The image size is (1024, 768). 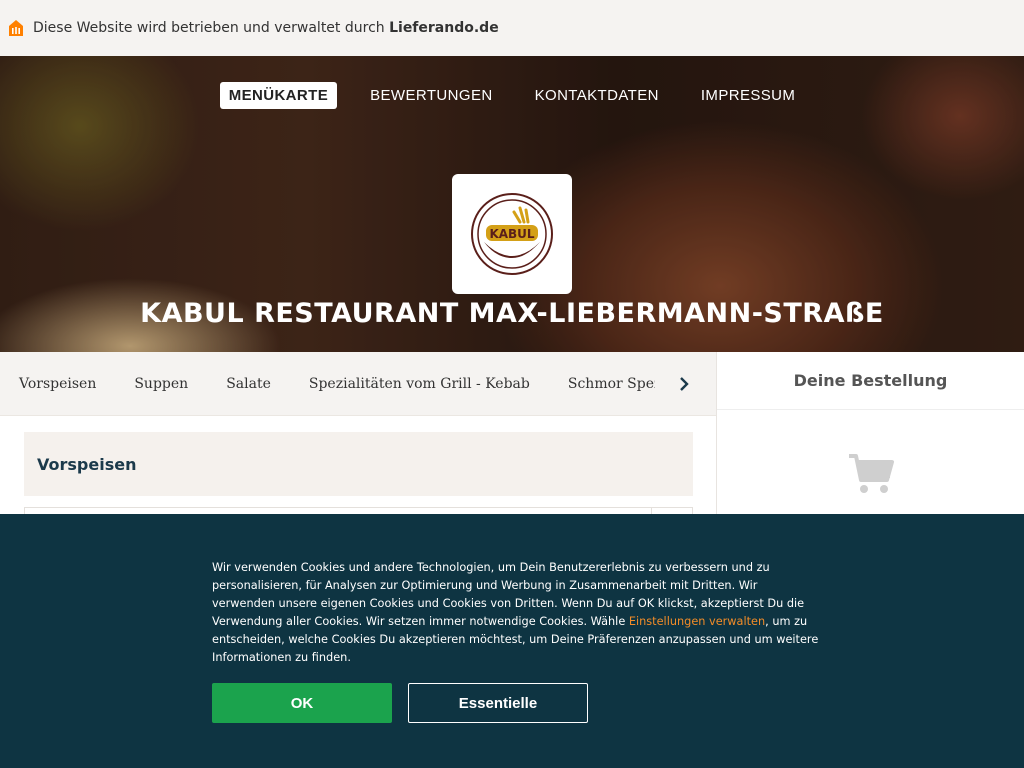 I want to click on cart-icon, so click(x=871, y=473).